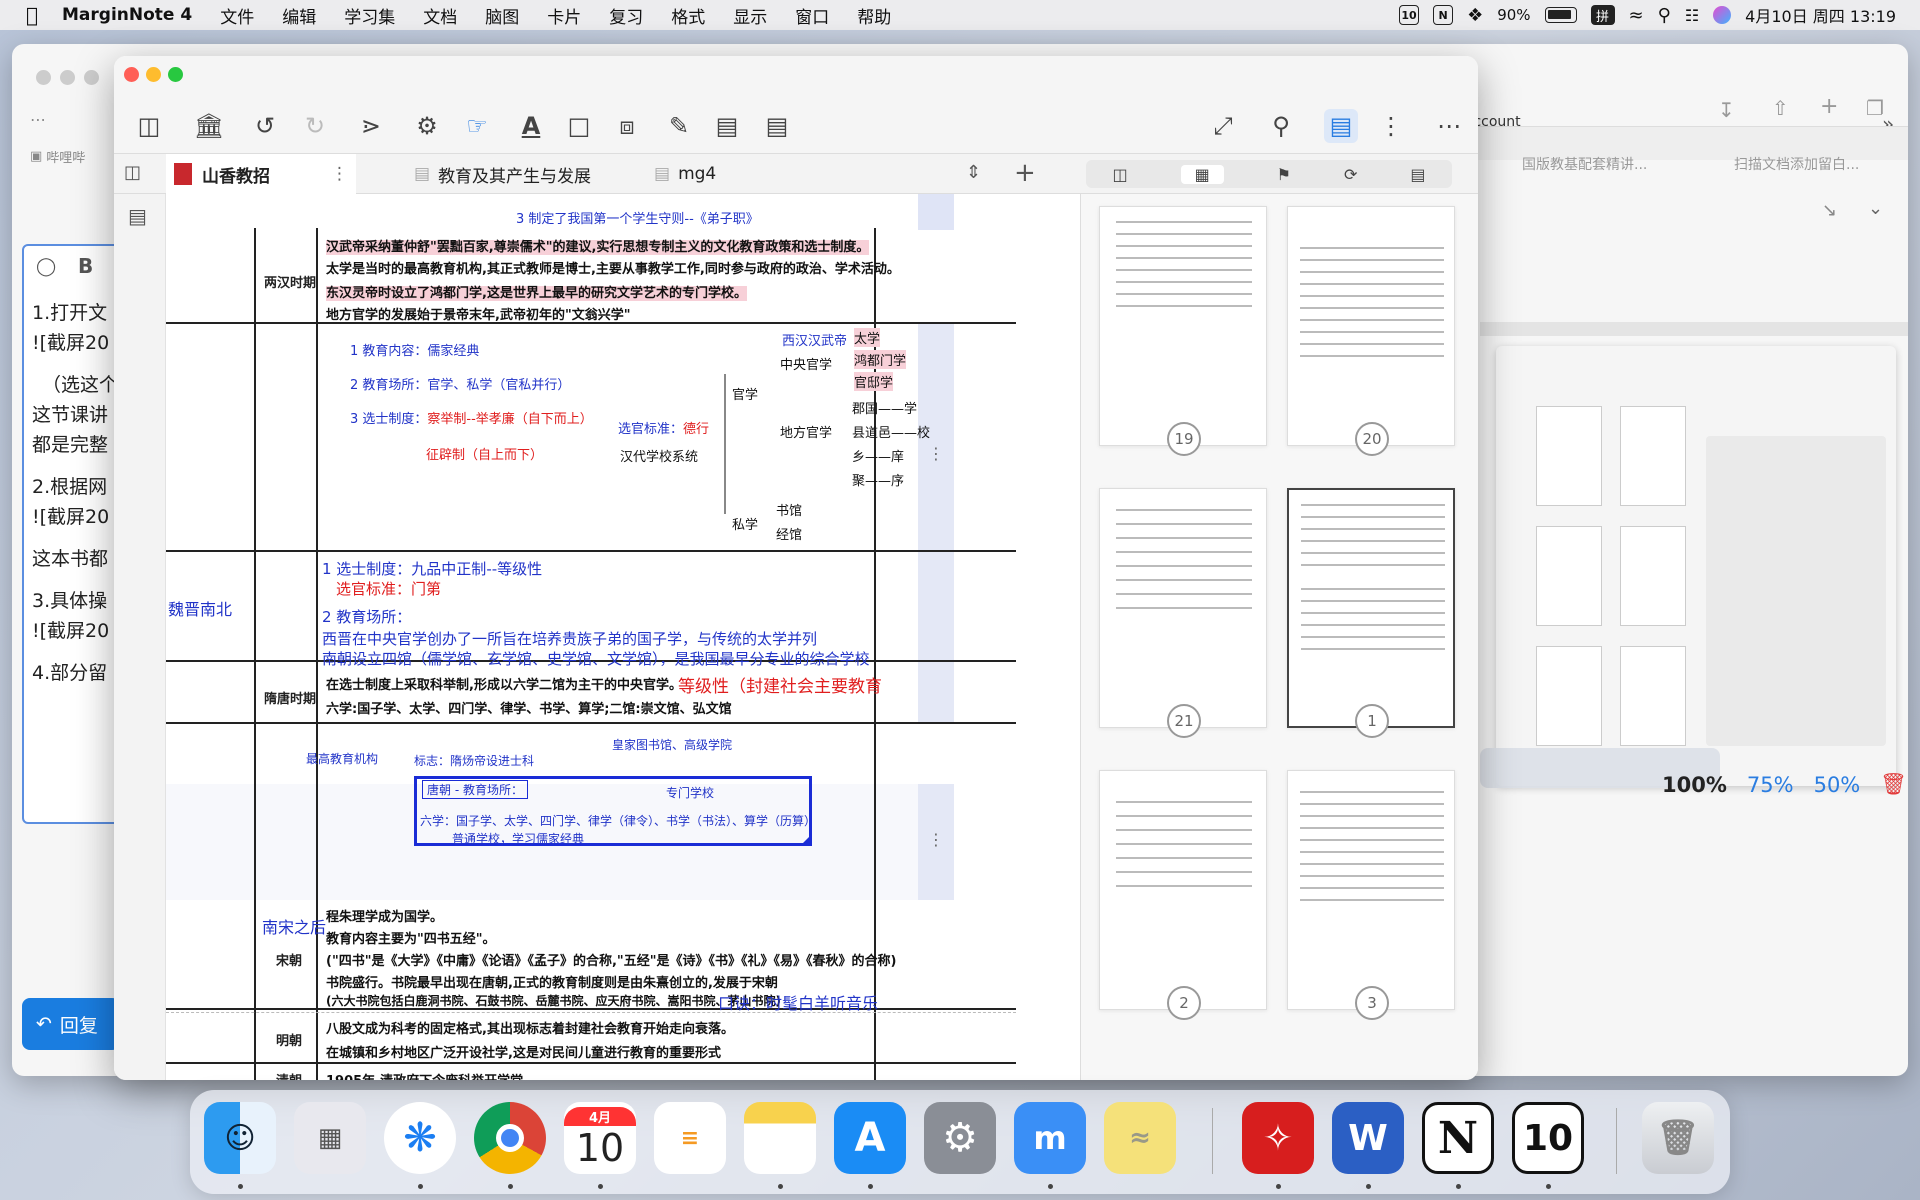 The width and height of the screenshot is (1920, 1200). Describe the element at coordinates (1692, 15) in the screenshot. I see `control-center-icon: ☷` at that location.